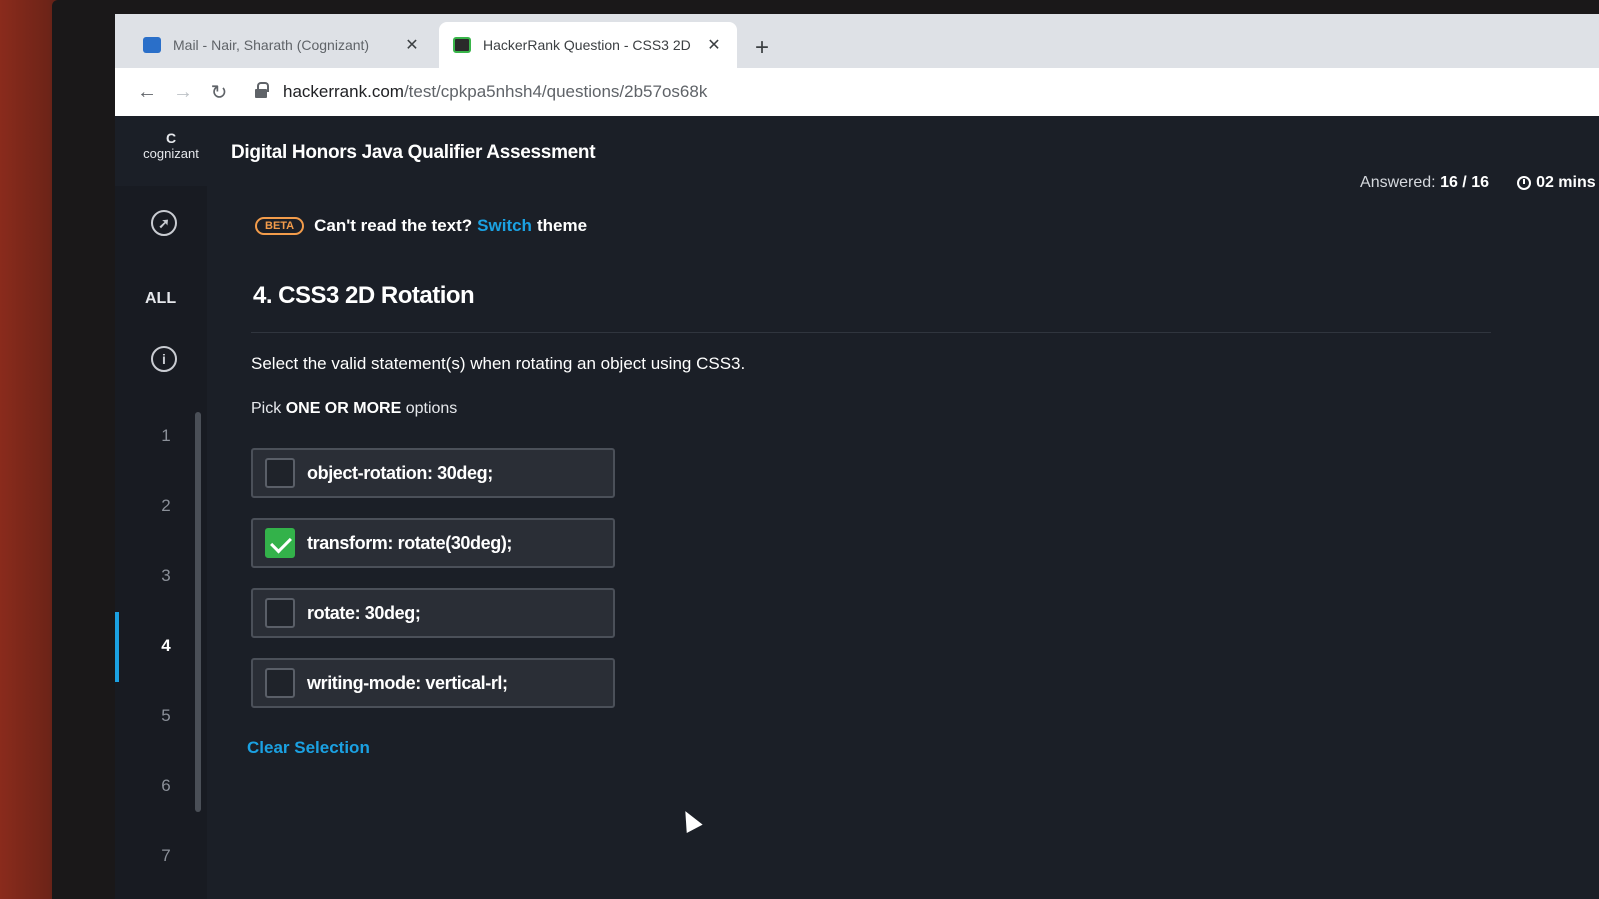 The width and height of the screenshot is (1599, 899). Describe the element at coordinates (271, 45) in the screenshot. I see `tab-title: Mail - Nair, Sharath (Cognizant)` at that location.